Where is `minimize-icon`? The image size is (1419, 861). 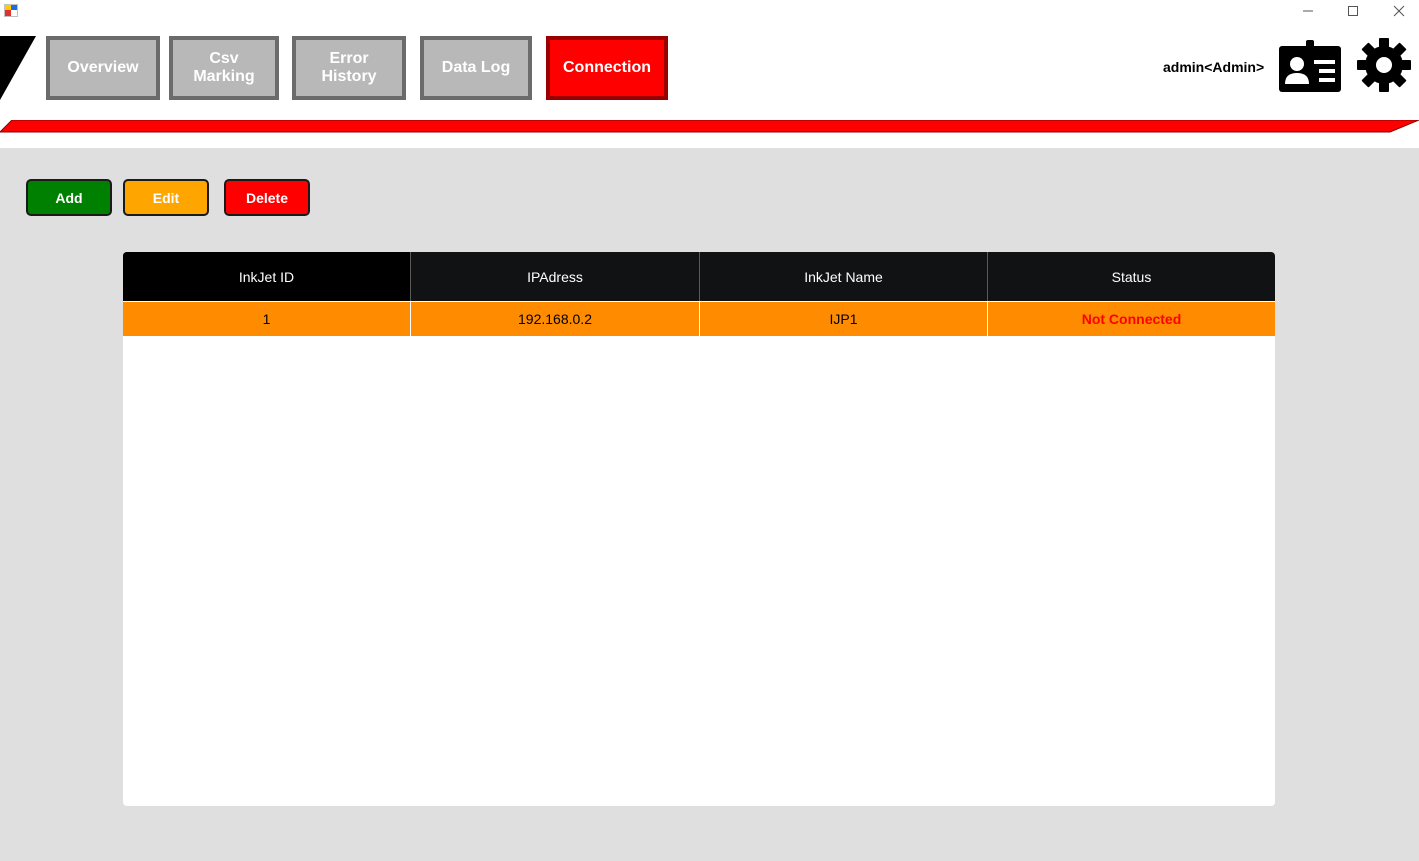
minimize-icon is located at coordinates (1308, 11).